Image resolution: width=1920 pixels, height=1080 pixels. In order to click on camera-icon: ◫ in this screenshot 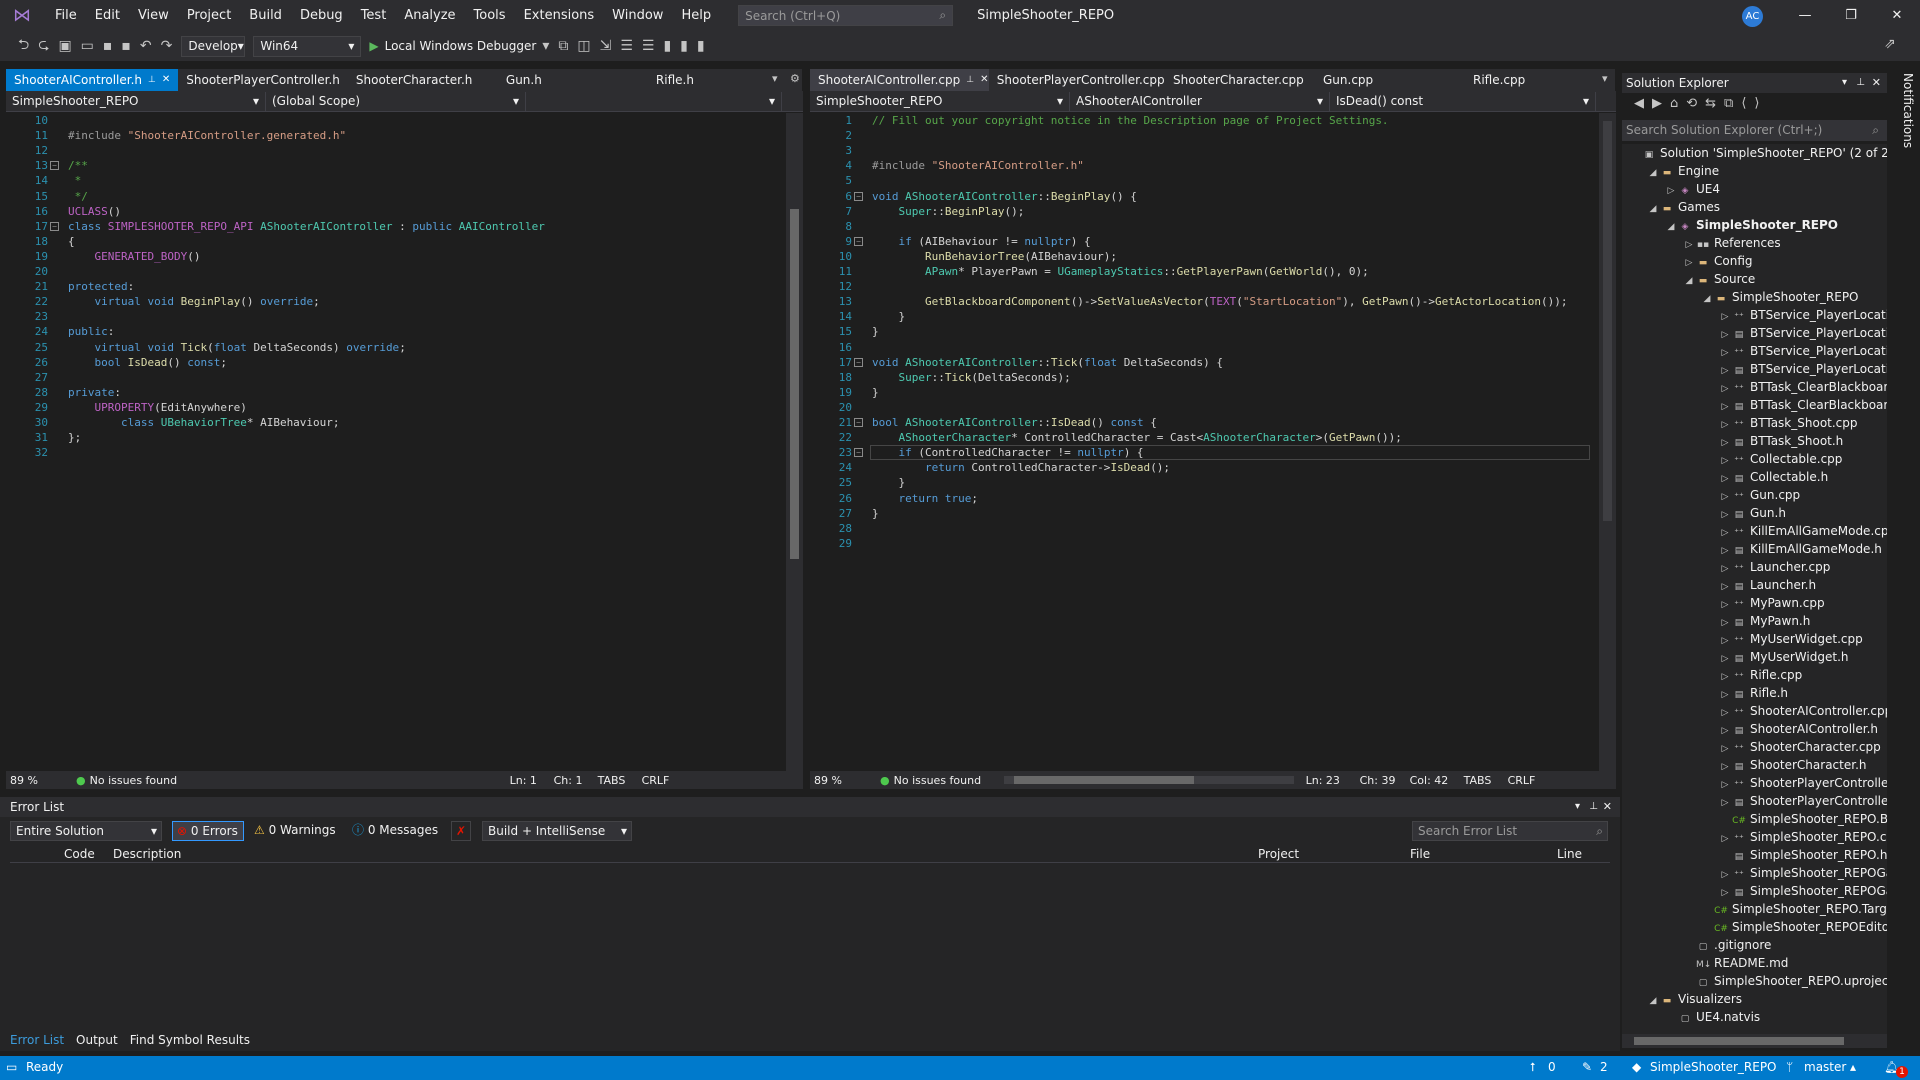, I will do `click(583, 46)`.